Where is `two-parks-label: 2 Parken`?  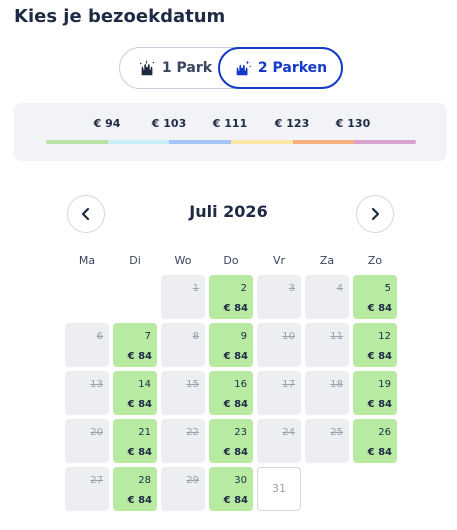 two-parks-label: 2 Parken is located at coordinates (292, 68).